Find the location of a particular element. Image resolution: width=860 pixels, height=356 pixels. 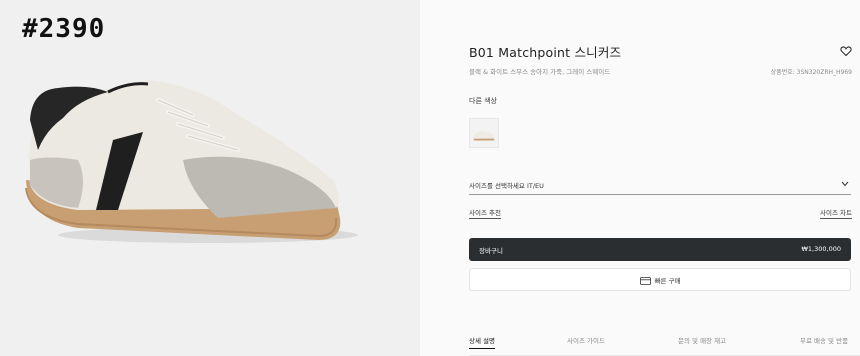

quick-buy-button: 빠른 구매 is located at coordinates (660, 279).